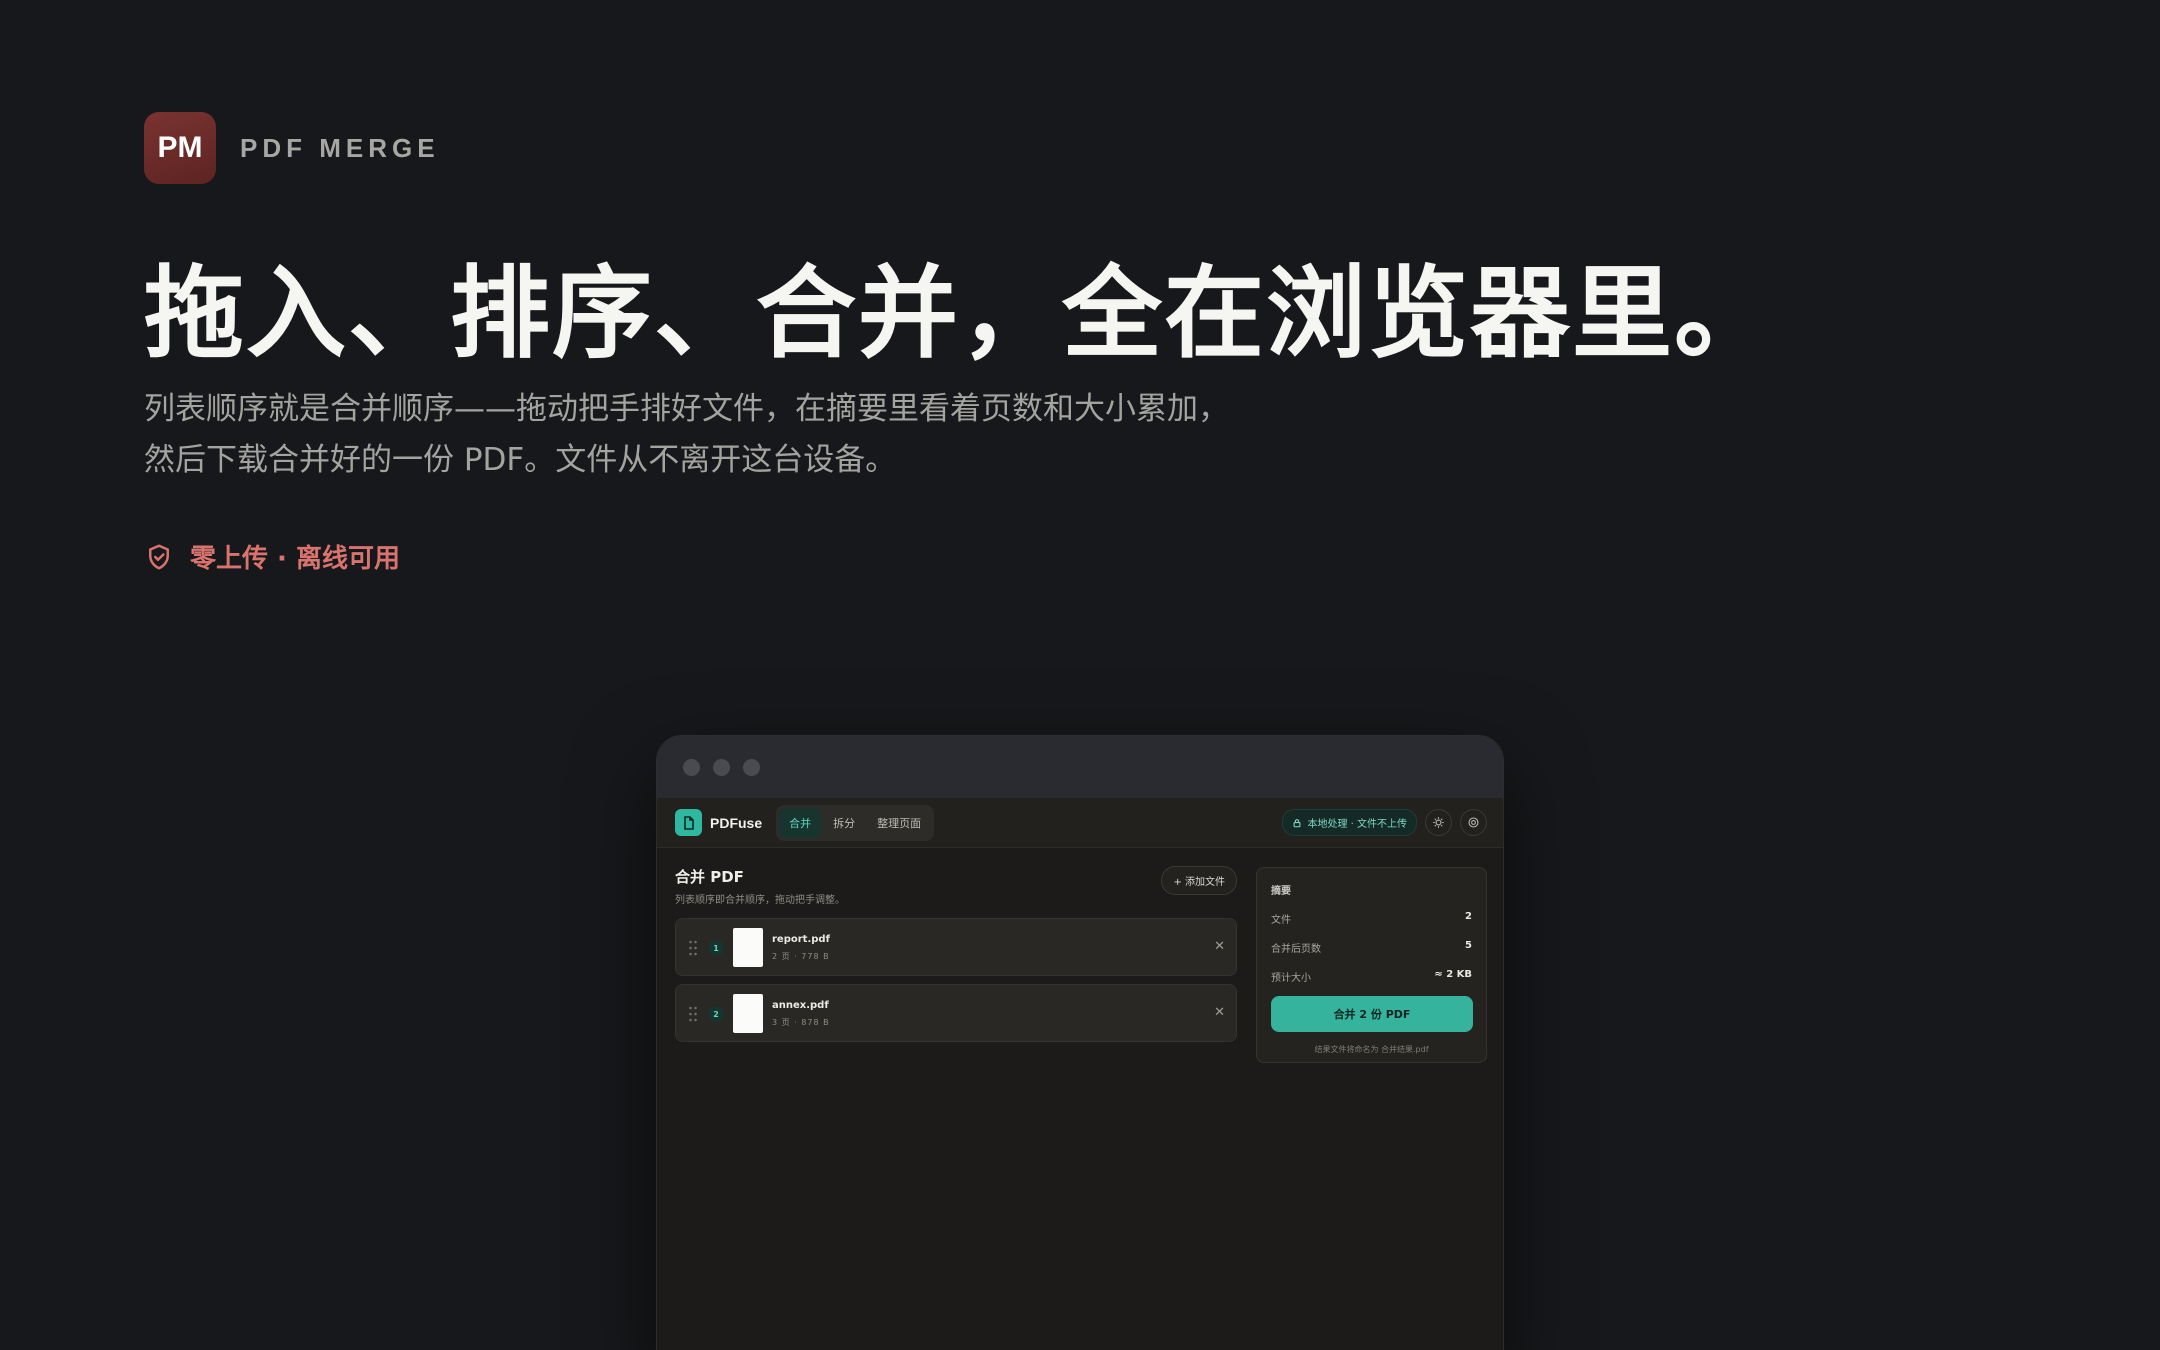  I want to click on logo, so click(688, 822).